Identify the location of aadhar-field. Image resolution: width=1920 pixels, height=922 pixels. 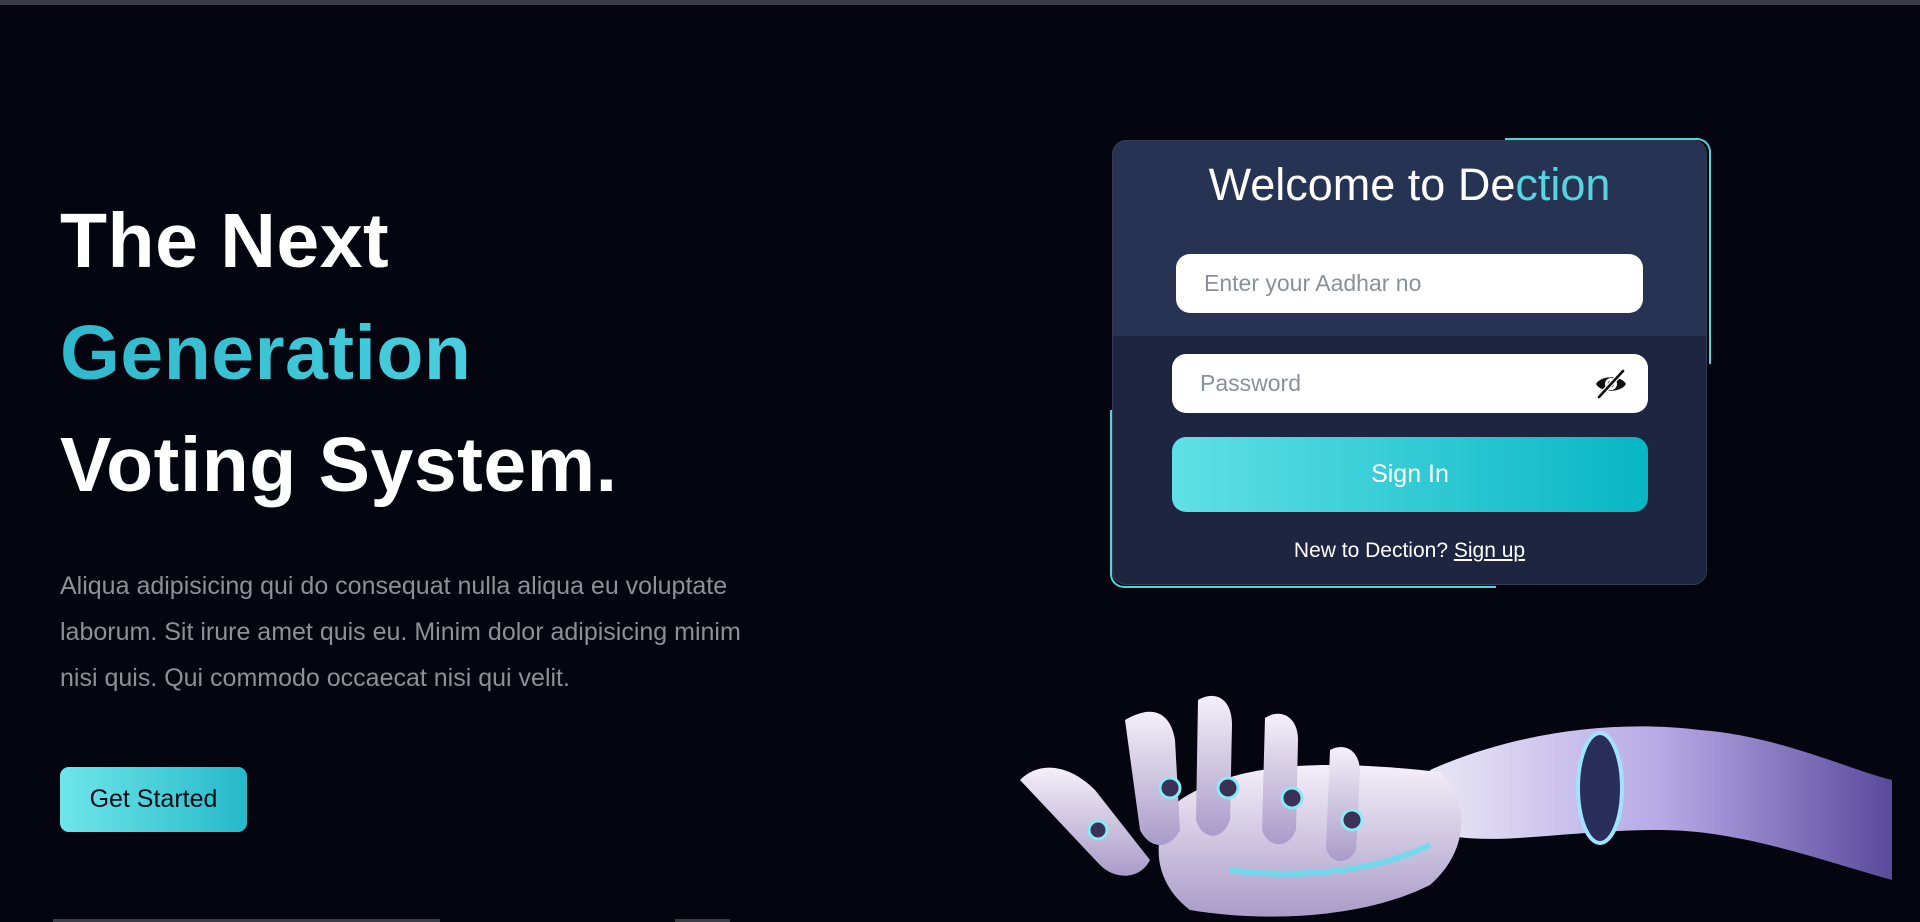
(1409, 283).